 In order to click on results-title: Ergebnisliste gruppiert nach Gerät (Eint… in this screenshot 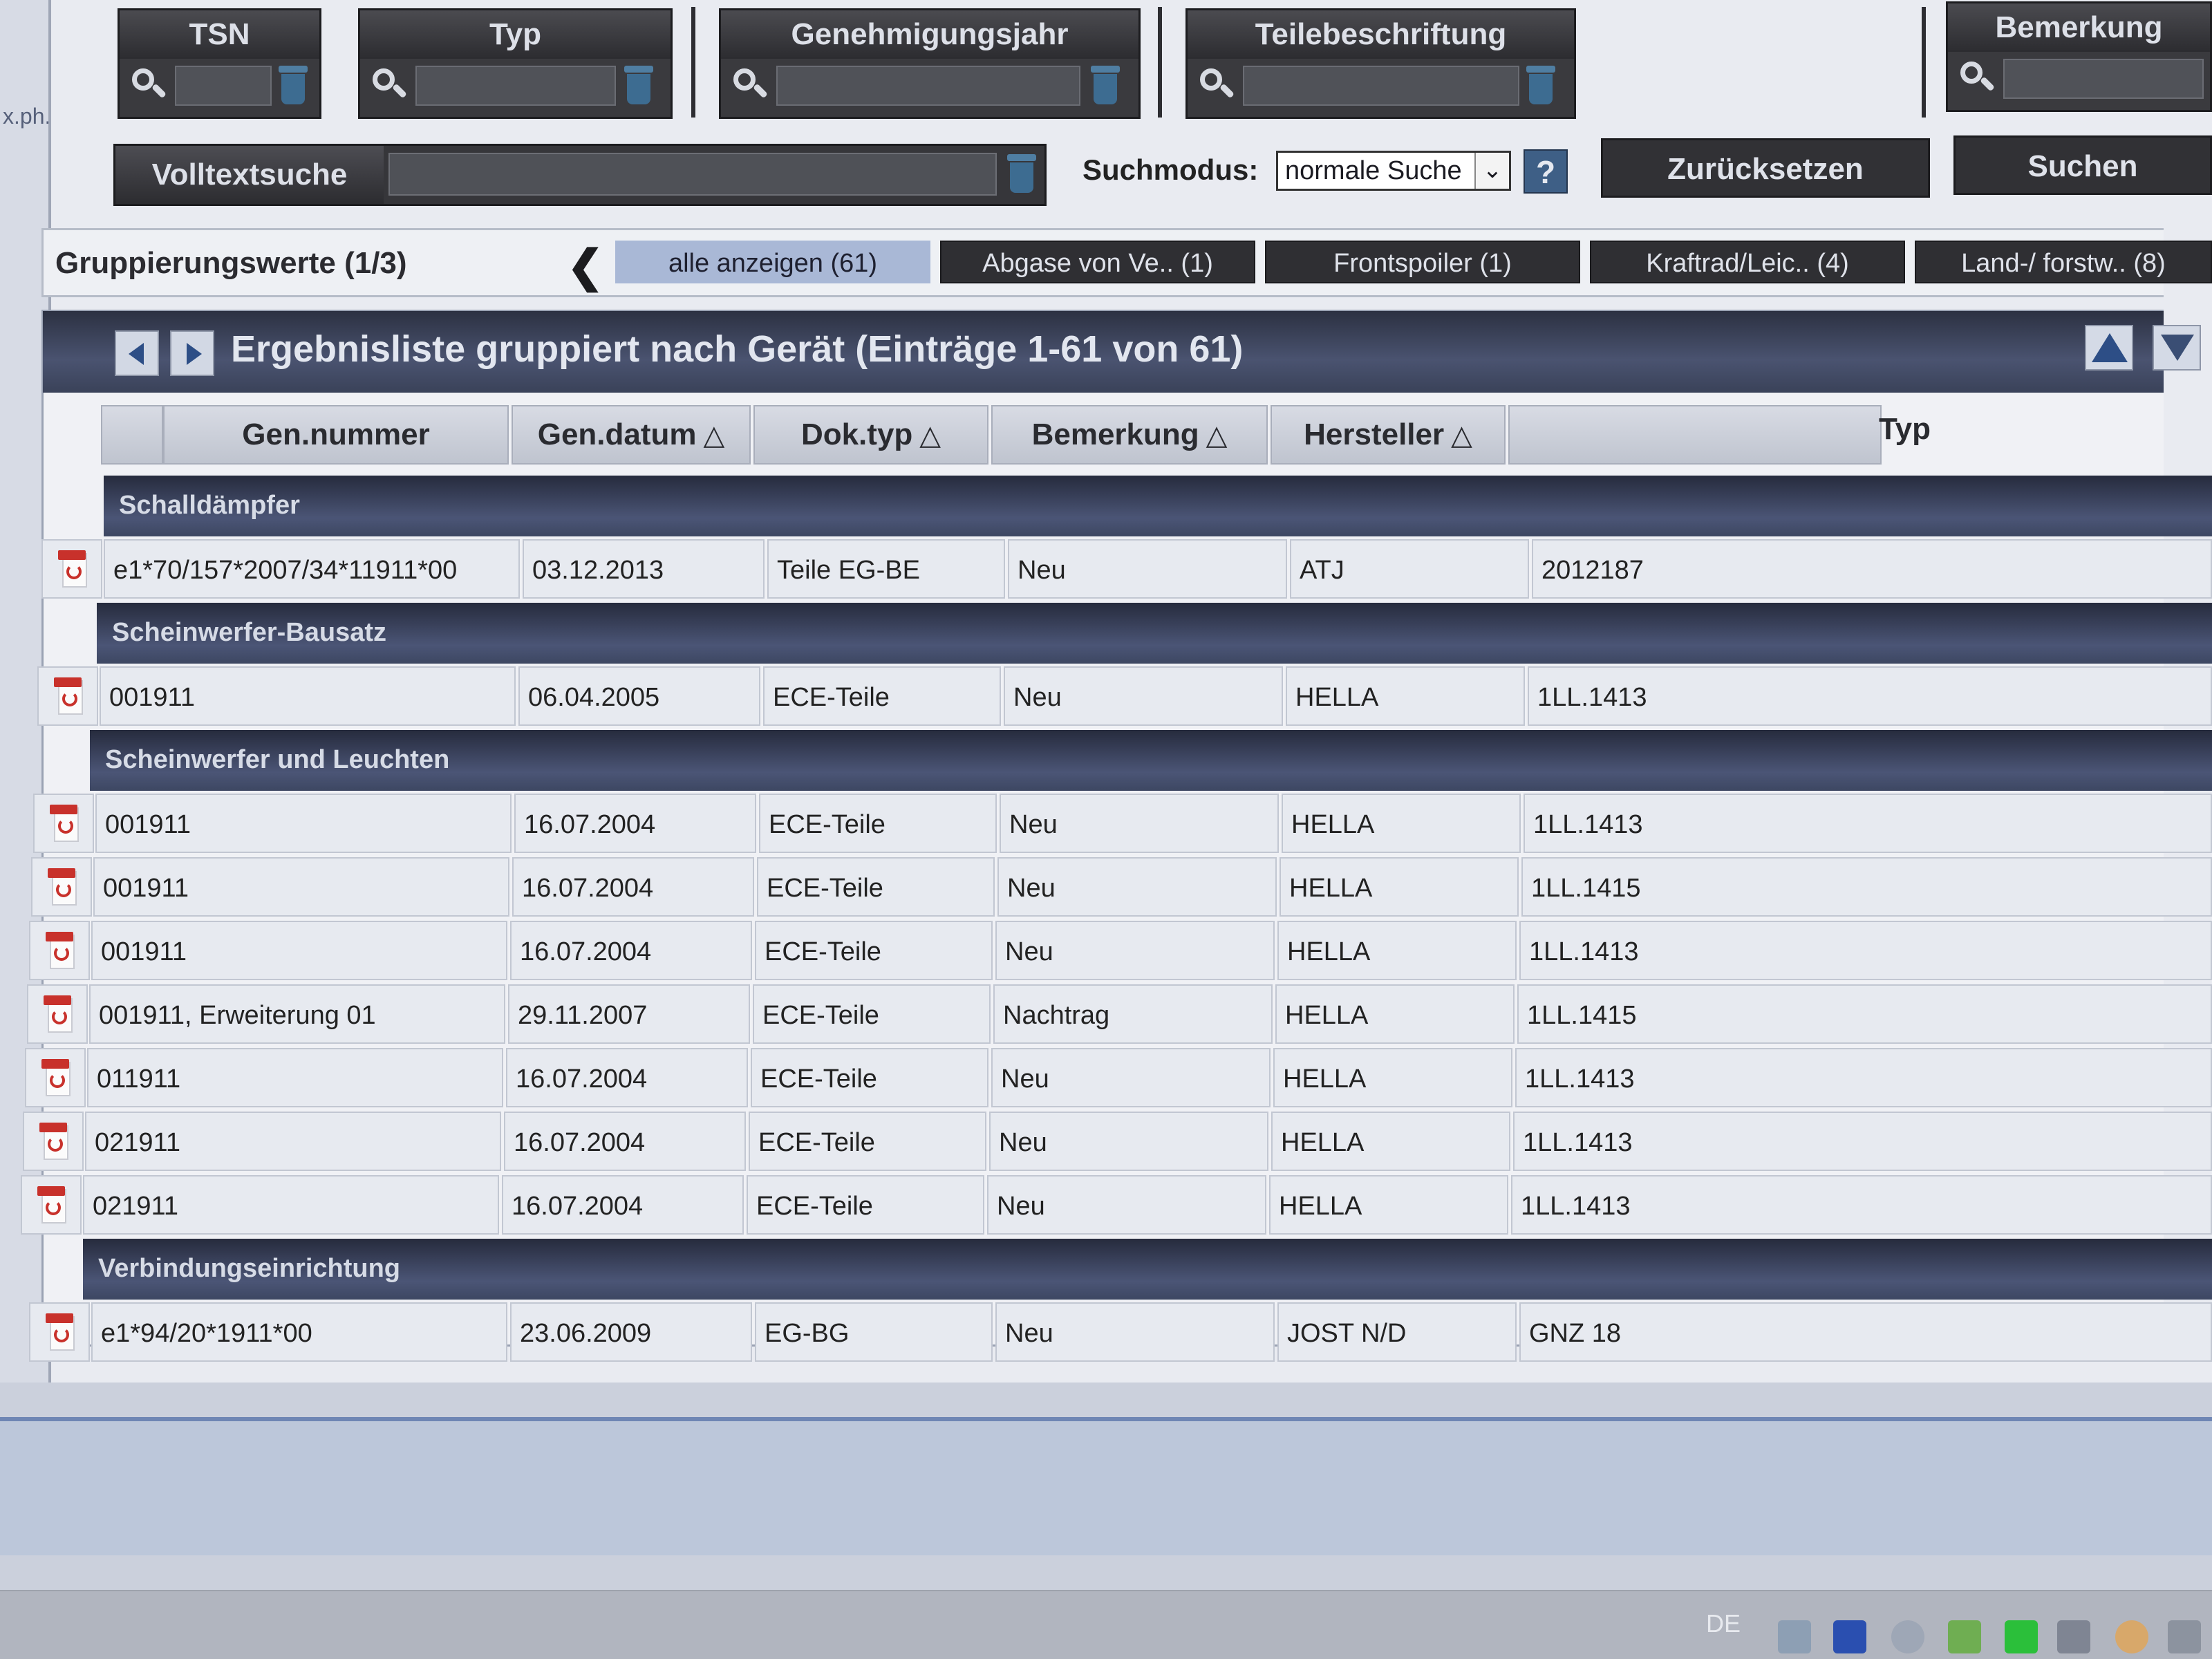, I will do `click(737, 349)`.